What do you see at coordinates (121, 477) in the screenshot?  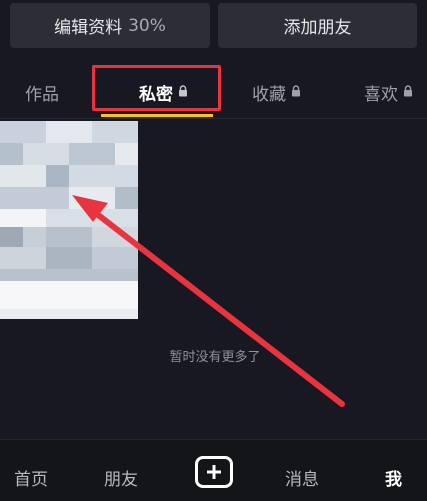 I see `nav-friends: 朋友` at bounding box center [121, 477].